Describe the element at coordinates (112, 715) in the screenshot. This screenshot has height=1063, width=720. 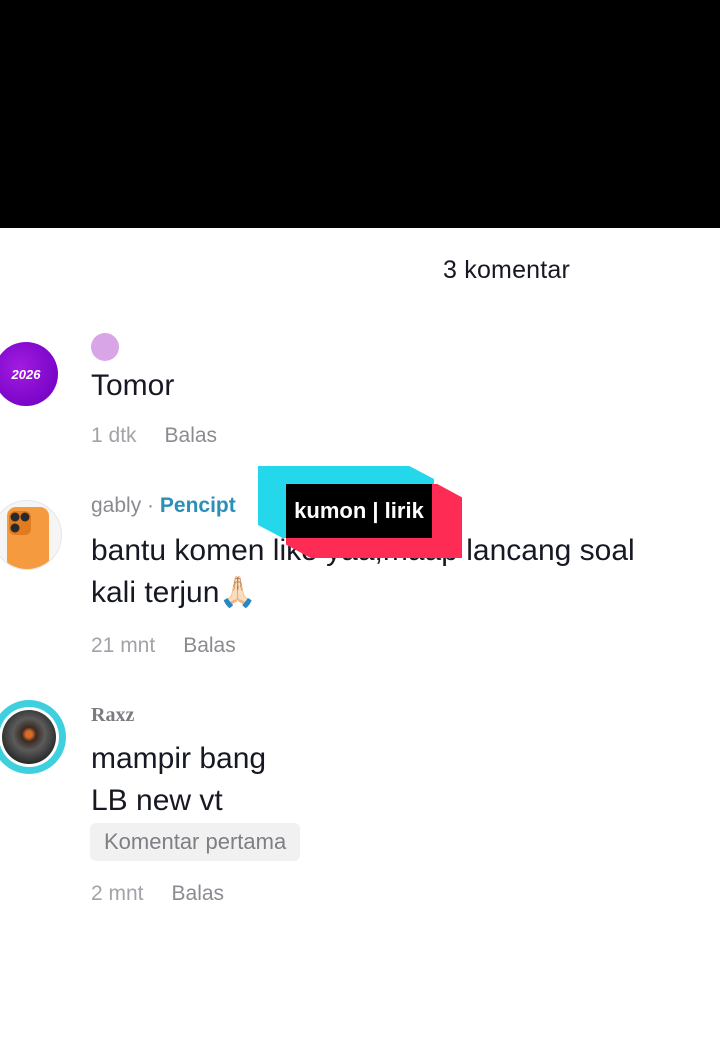
I see `comment-username: Raxz` at that location.